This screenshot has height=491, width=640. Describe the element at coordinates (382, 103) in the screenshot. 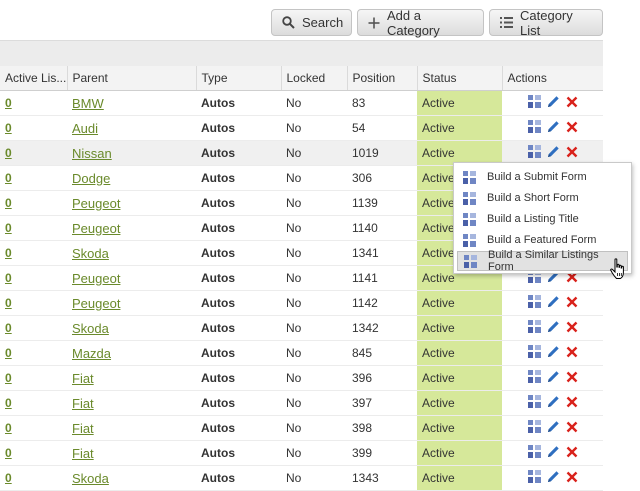

I see `position-cell: 83` at that location.